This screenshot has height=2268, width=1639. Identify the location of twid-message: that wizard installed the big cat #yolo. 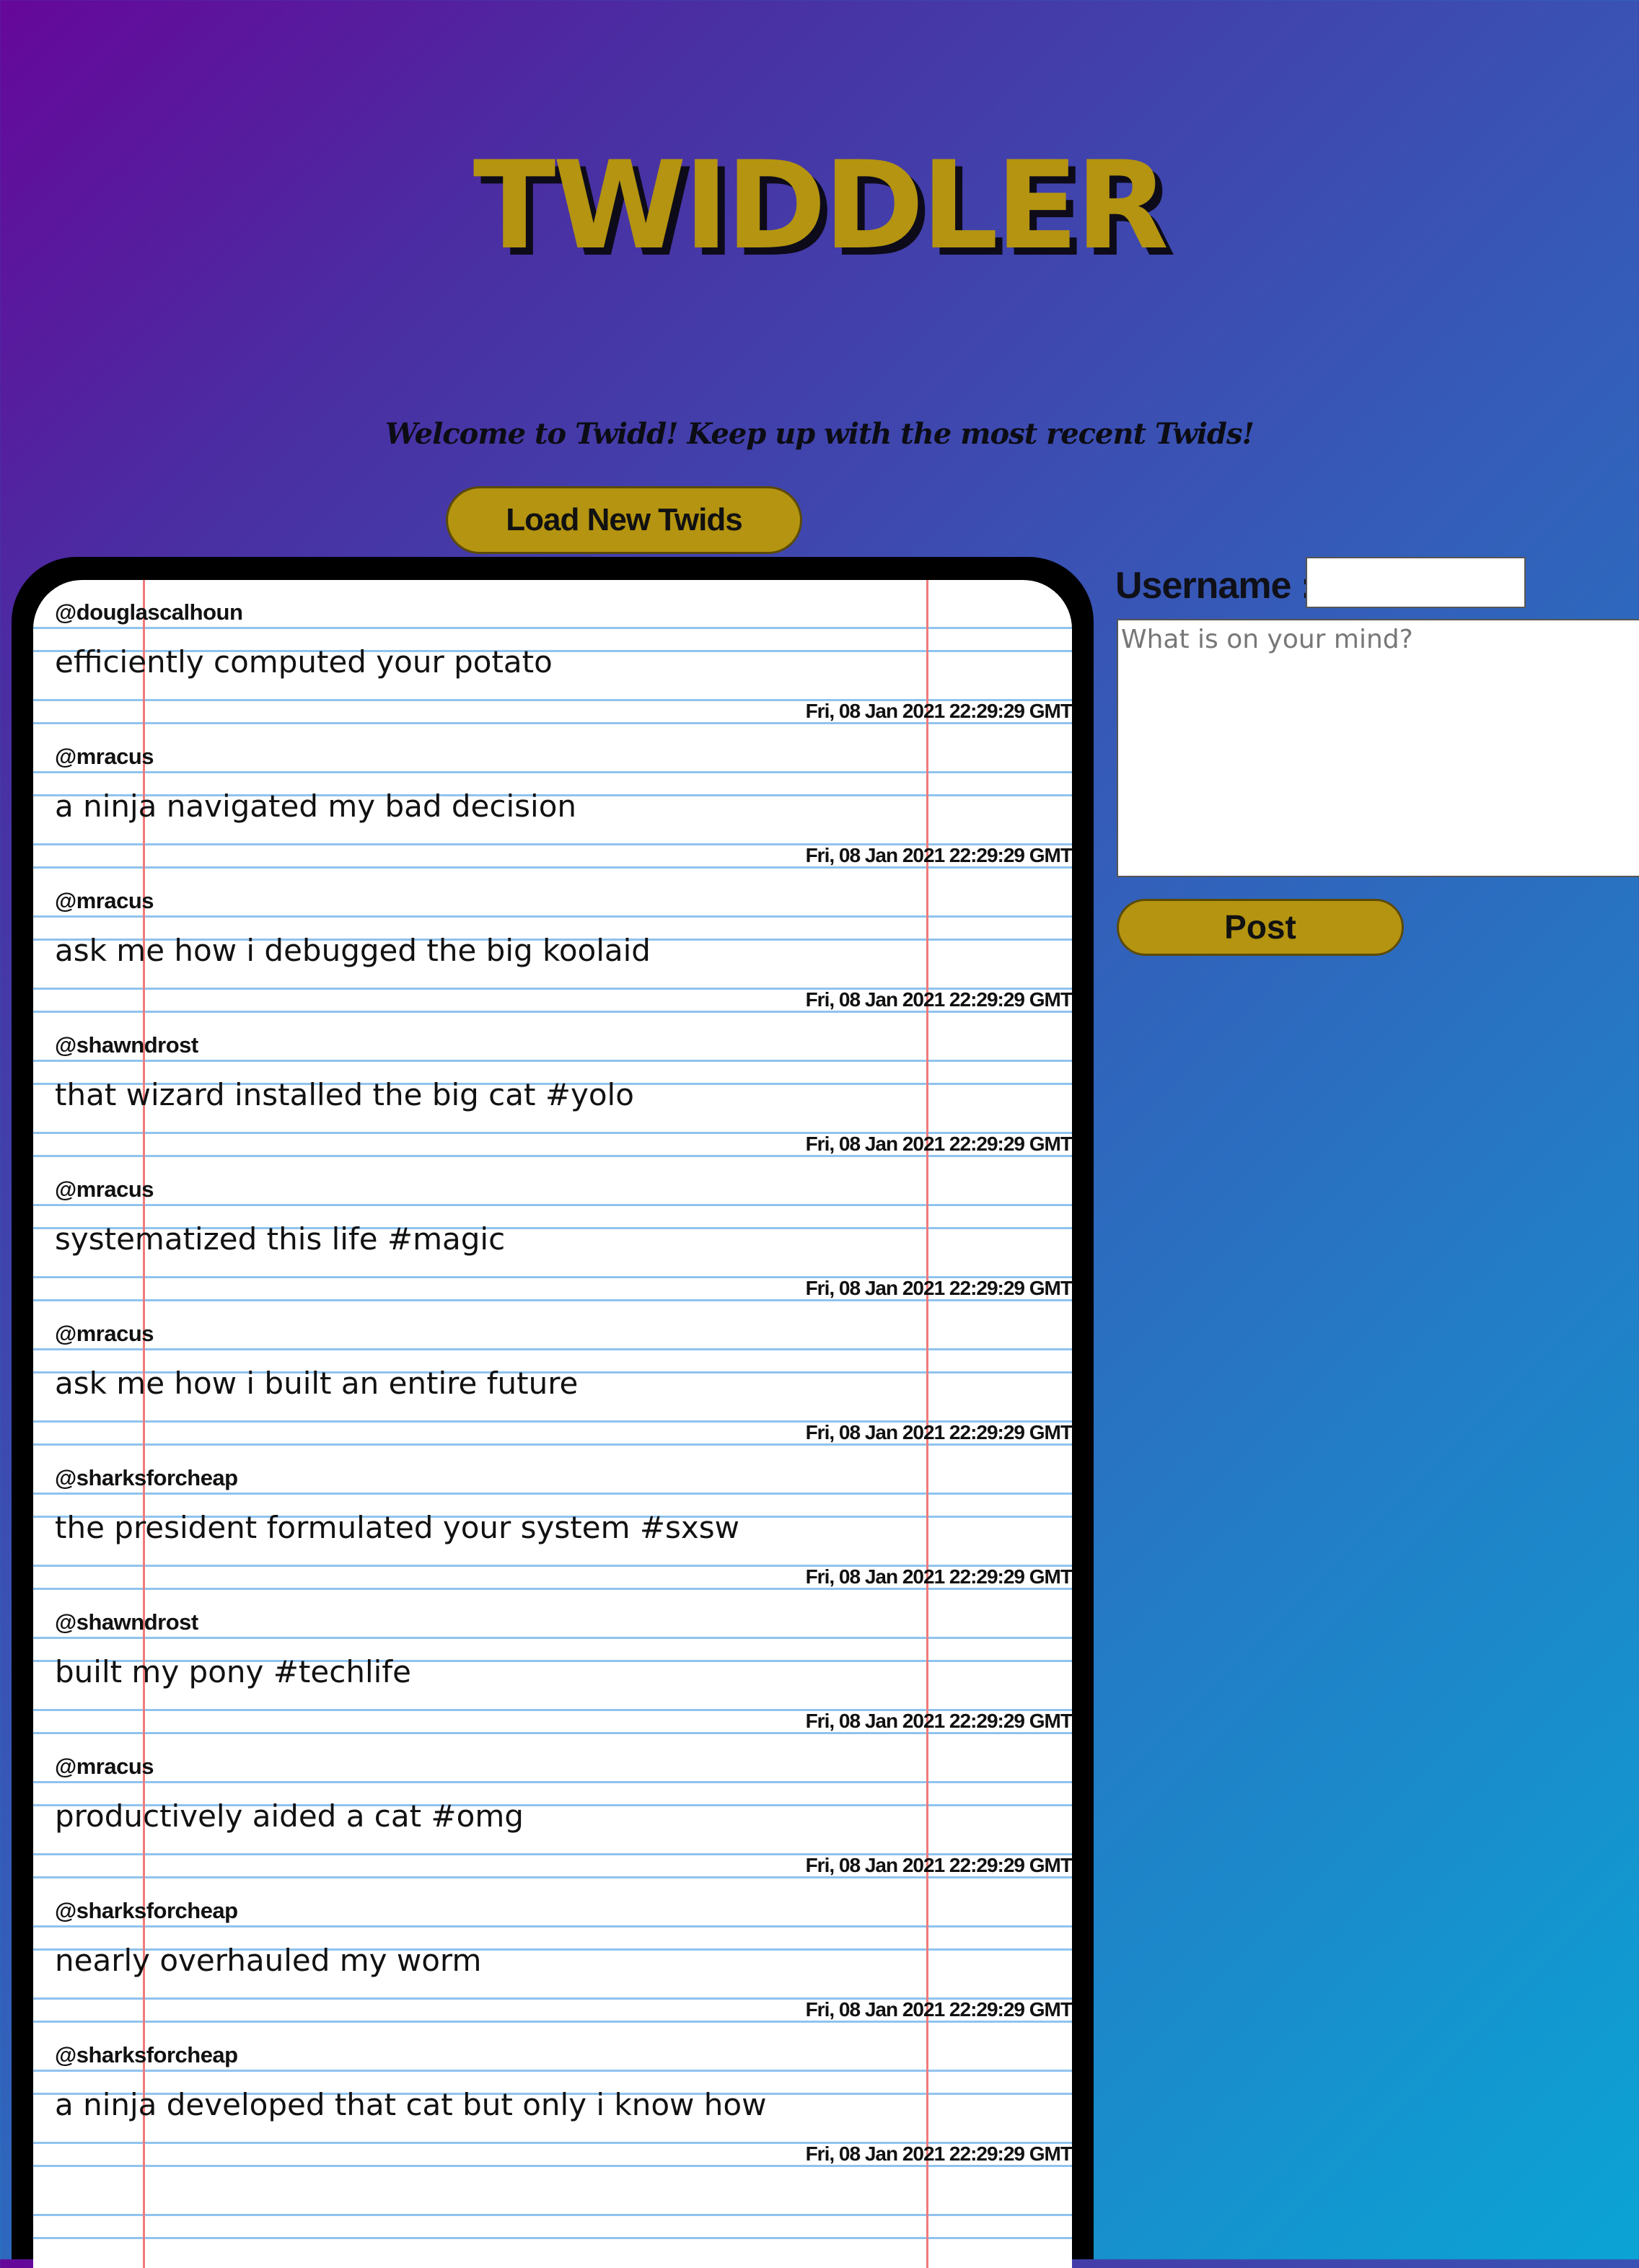
(344, 1095).